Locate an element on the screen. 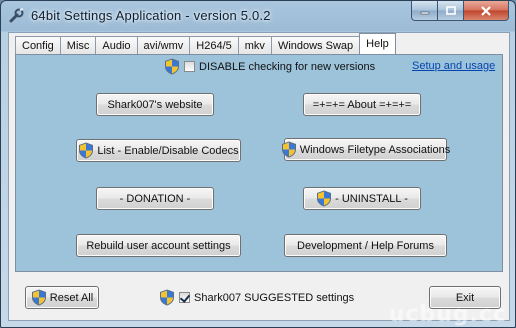  about-label: =+=+= About =+=+= is located at coordinates (362, 104).